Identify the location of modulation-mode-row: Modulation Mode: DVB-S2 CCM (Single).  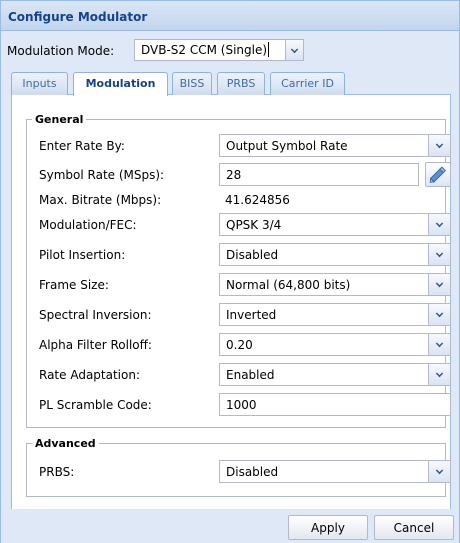
(230, 51).